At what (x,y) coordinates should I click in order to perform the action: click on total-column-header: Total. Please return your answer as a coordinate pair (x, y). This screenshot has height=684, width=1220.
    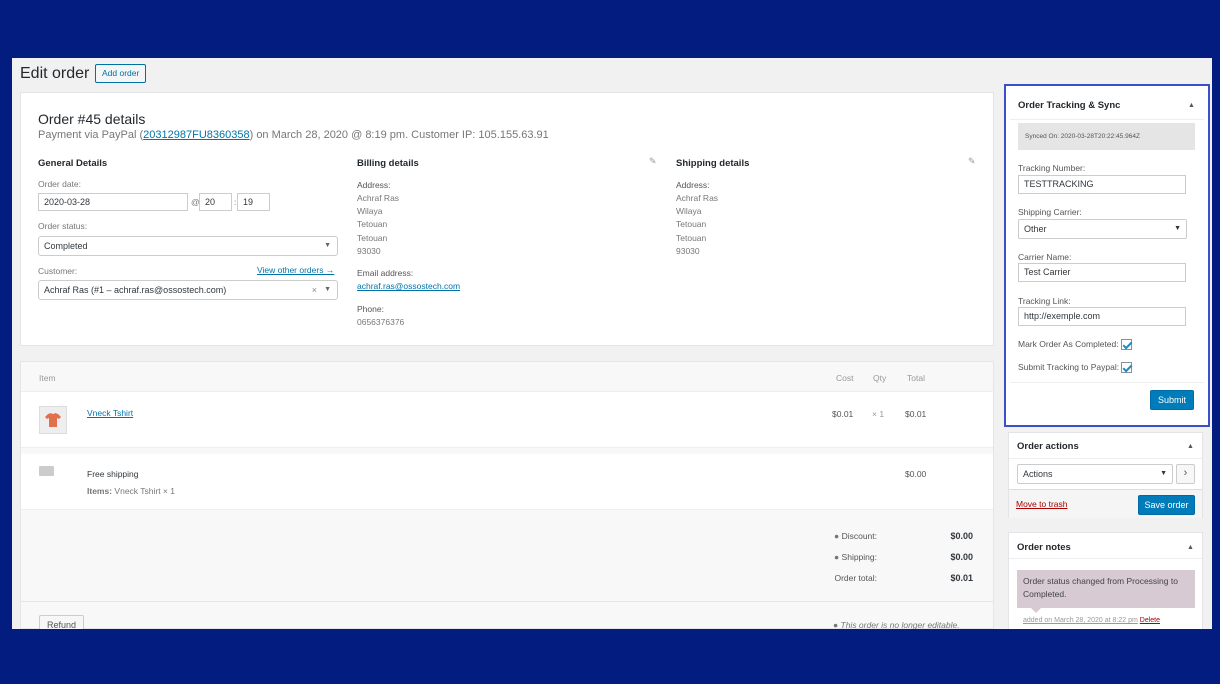
    Looking at the image, I should click on (916, 378).